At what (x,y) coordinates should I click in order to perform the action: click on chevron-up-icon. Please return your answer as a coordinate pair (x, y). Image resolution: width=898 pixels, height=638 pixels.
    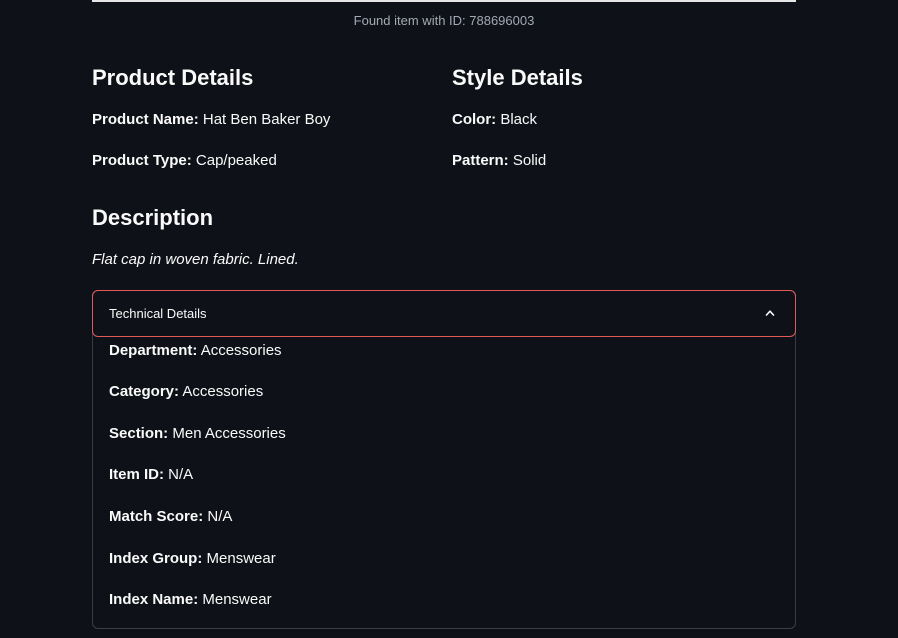
    Looking at the image, I should click on (770, 313).